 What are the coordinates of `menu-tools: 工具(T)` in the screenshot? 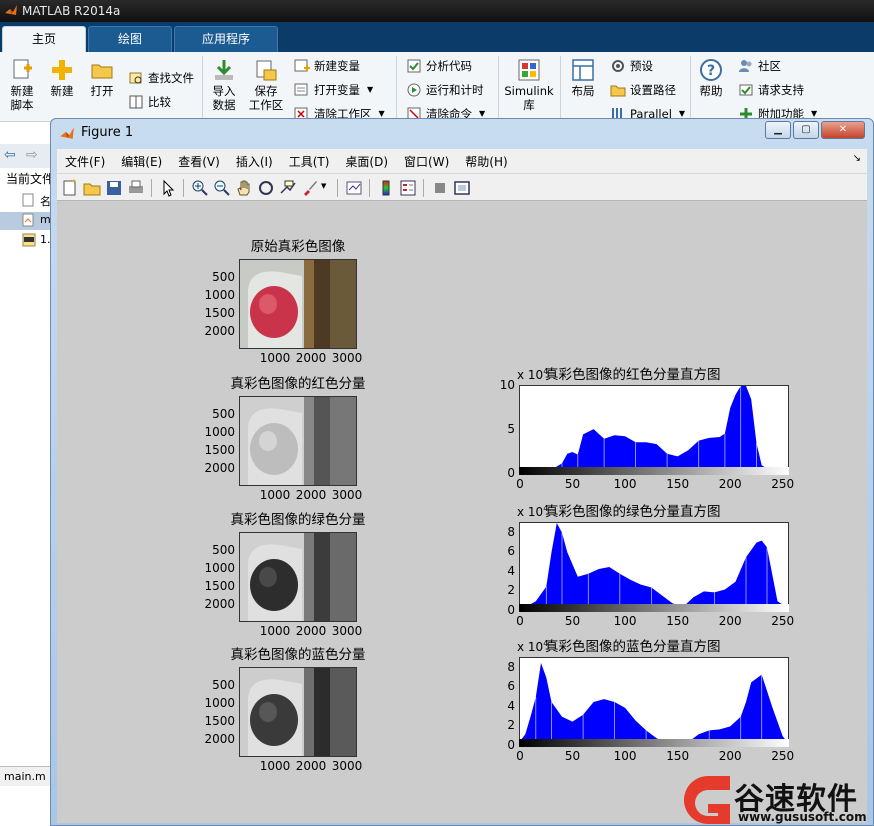 It's located at (309, 161).